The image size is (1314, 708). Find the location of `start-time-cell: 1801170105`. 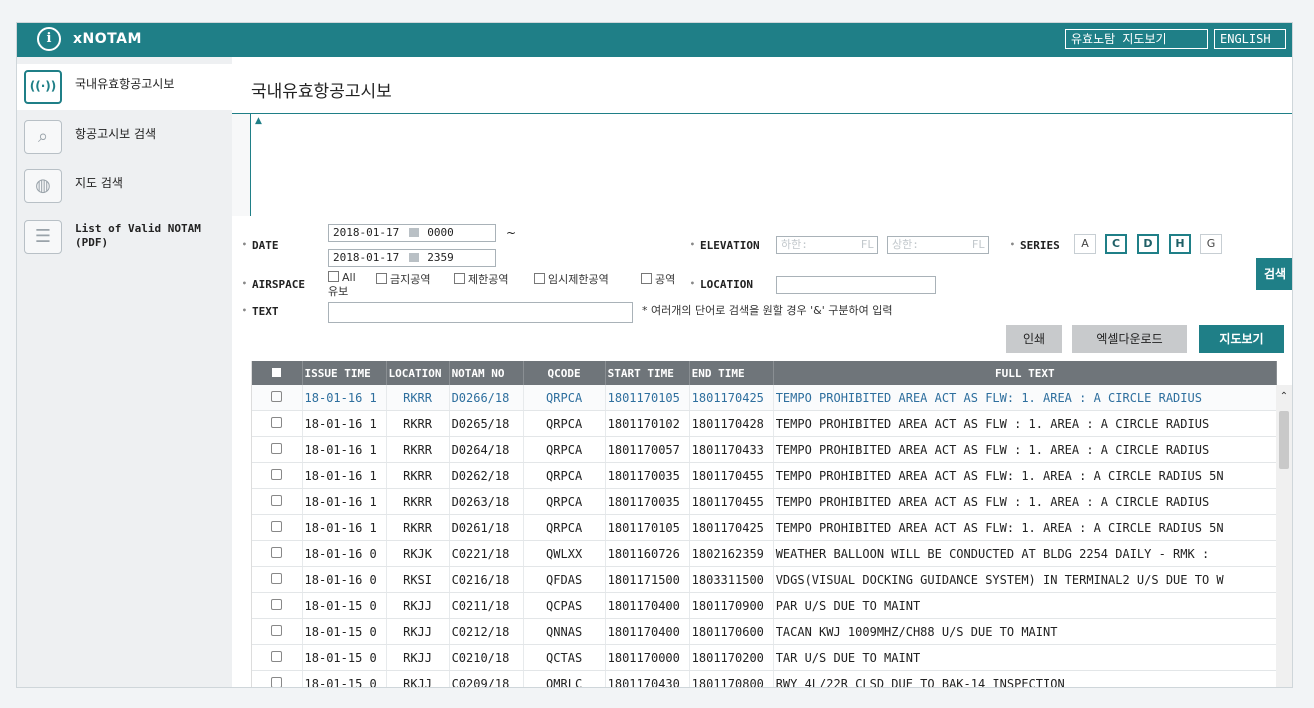

start-time-cell: 1801170105 is located at coordinates (647, 527).